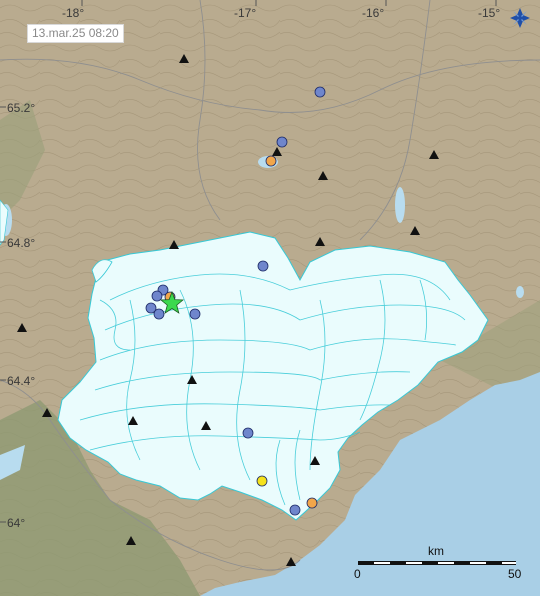 The height and width of the screenshot is (596, 540). Describe the element at coordinates (357, 574) in the screenshot. I see `scale-start-label: 0` at that location.